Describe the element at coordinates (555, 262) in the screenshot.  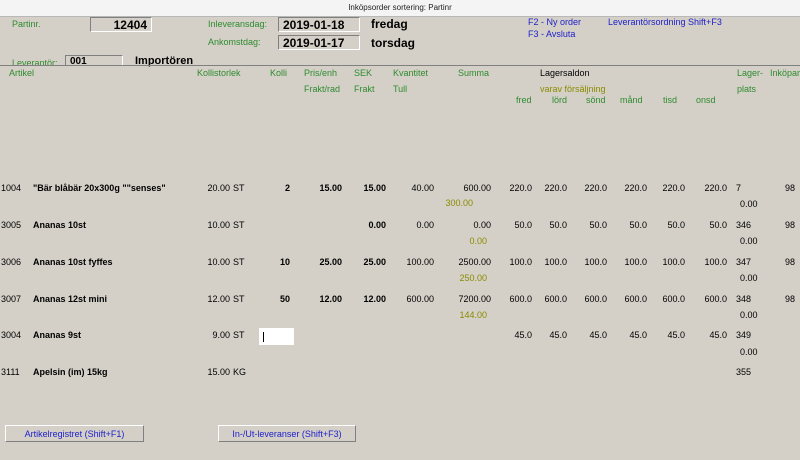
I see `row-lord: 100.0` at that location.